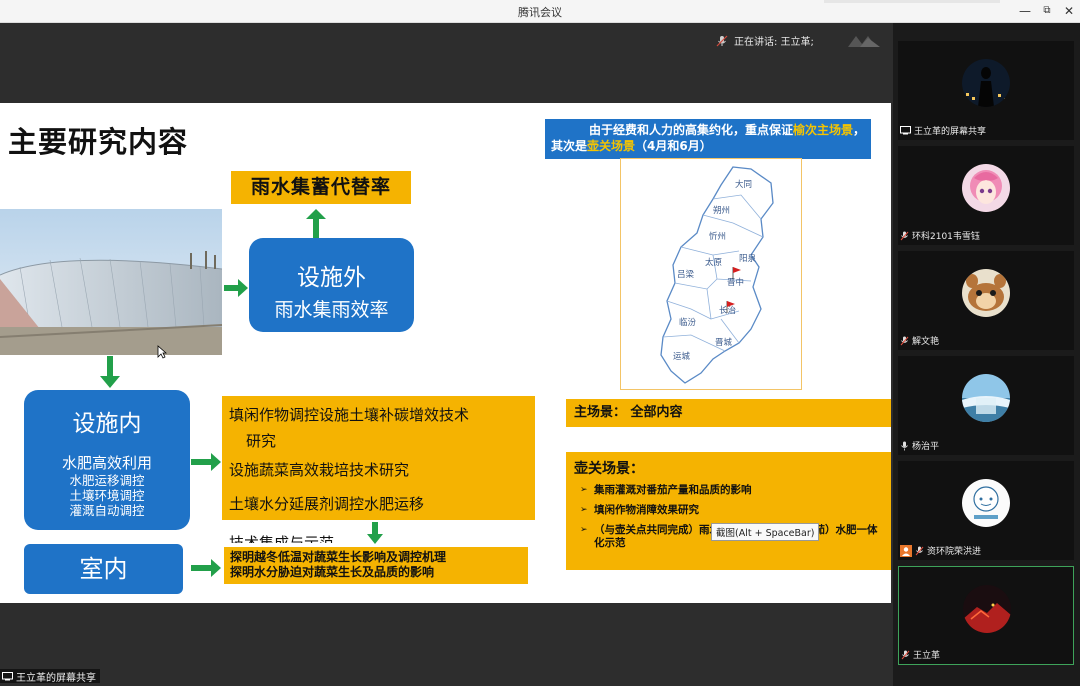  What do you see at coordinates (735, 282) in the screenshot?
I see `map-label: 晋中` at bounding box center [735, 282].